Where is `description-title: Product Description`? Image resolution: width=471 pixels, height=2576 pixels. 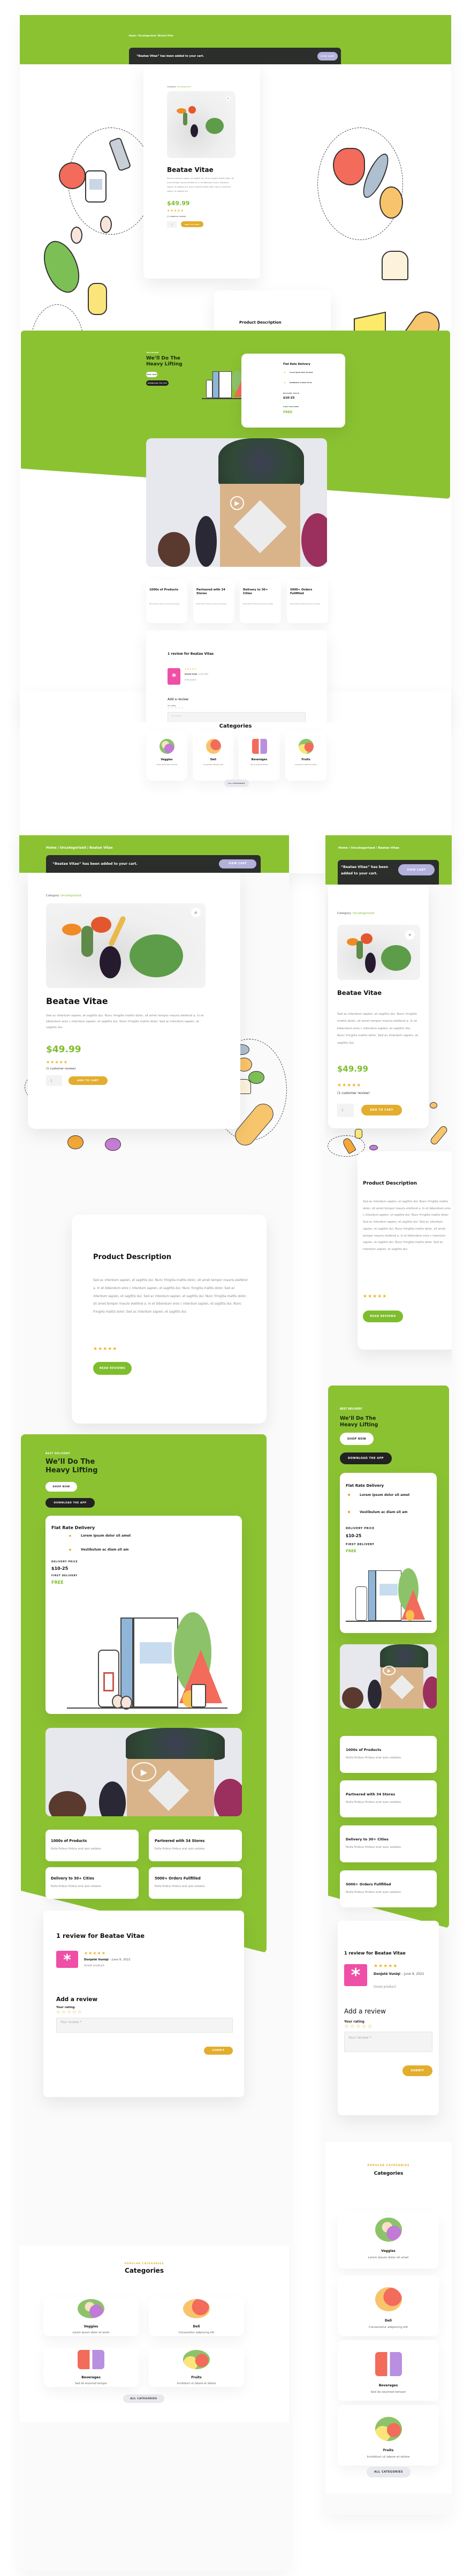
description-title: Product Description is located at coordinates (261, 322).